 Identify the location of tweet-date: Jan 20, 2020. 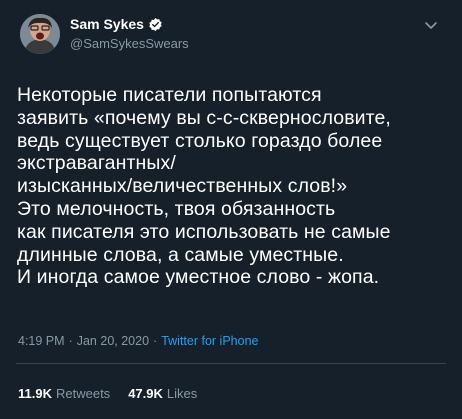
(113, 341).